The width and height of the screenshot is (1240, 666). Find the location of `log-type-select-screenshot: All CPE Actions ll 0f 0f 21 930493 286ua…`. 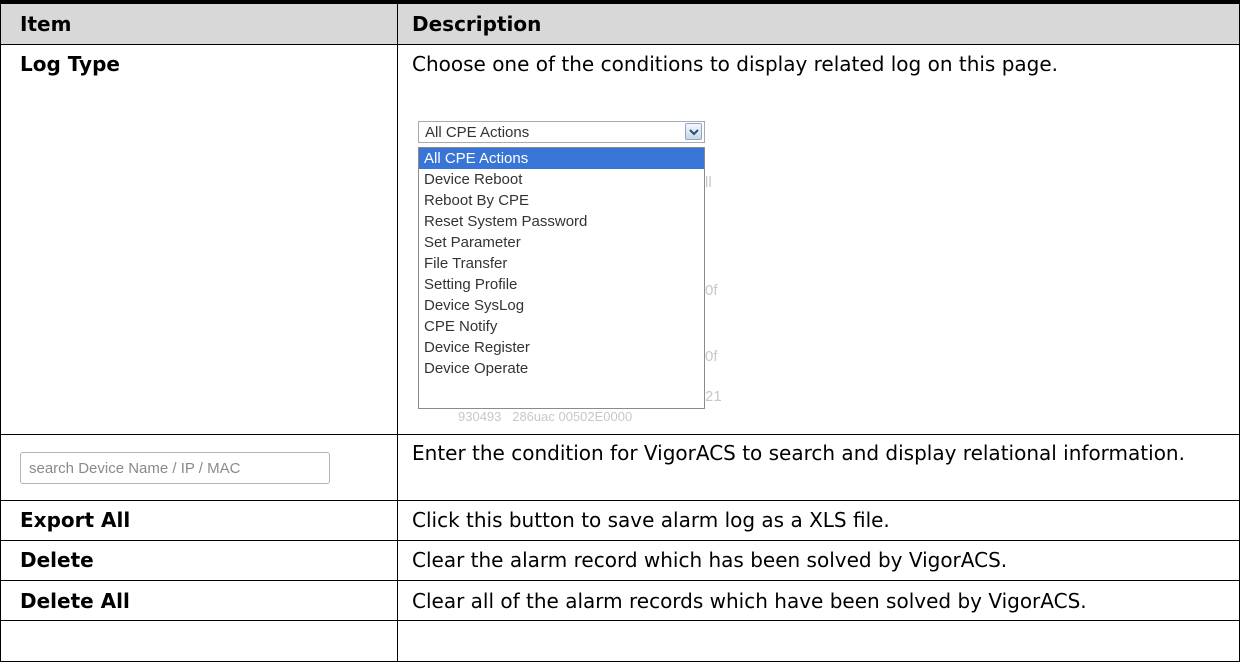

log-type-select-screenshot: All CPE Actions ll 0f 0f 21 930493 286ua… is located at coordinates (570, 272).